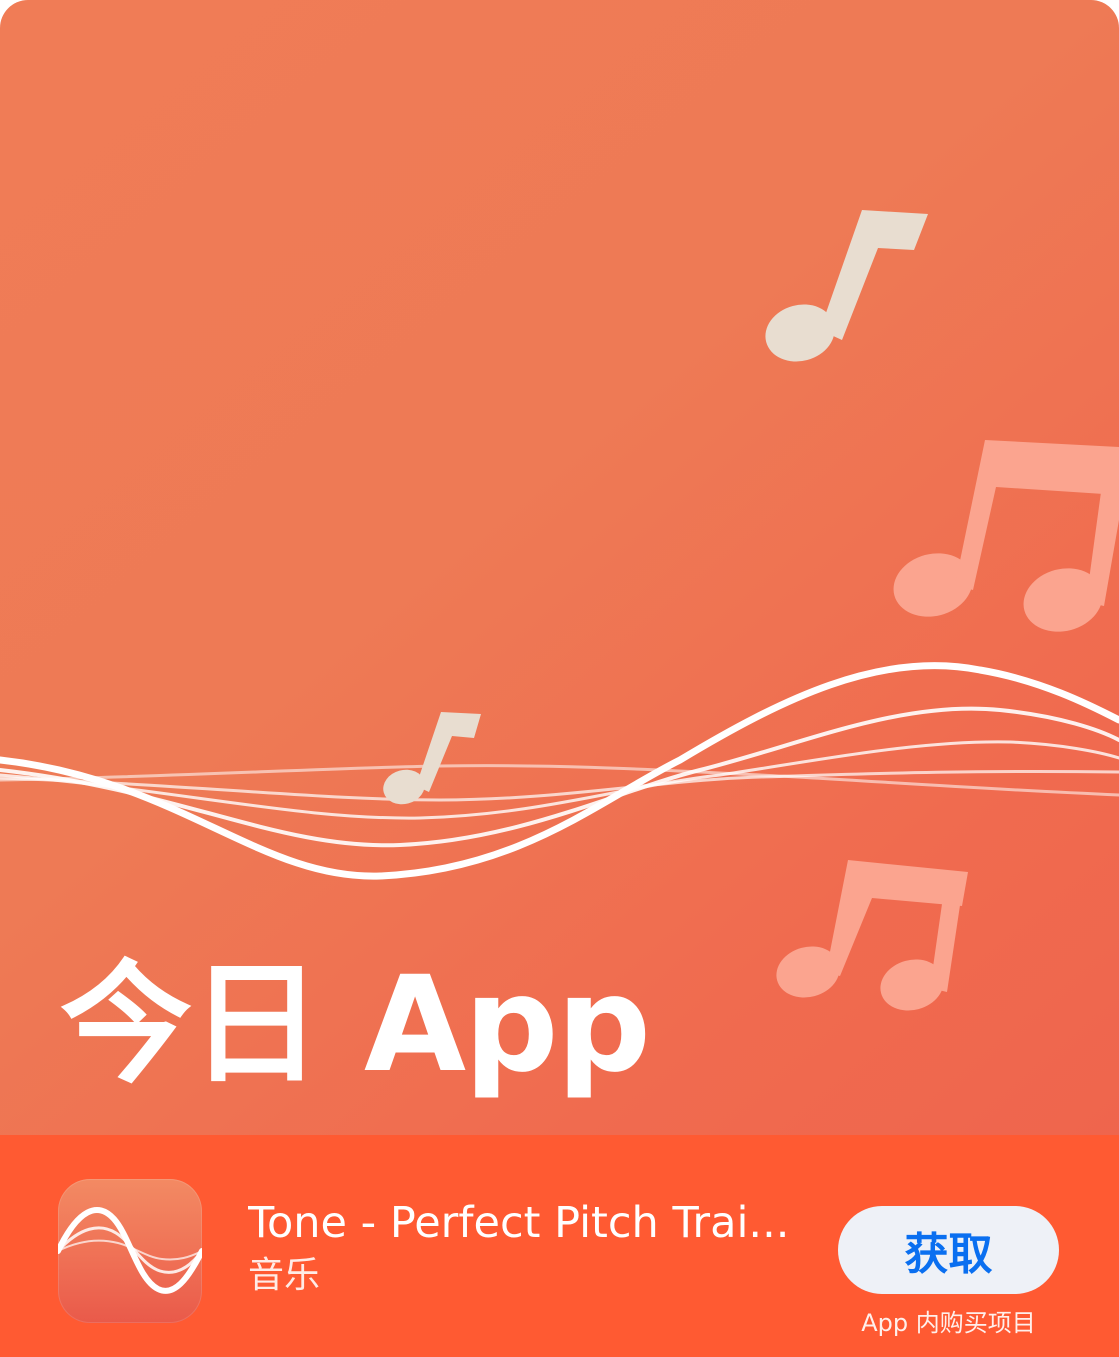 This screenshot has width=1119, height=1357. Describe the element at coordinates (948, 1250) in the screenshot. I see `get-button: 获取` at that location.